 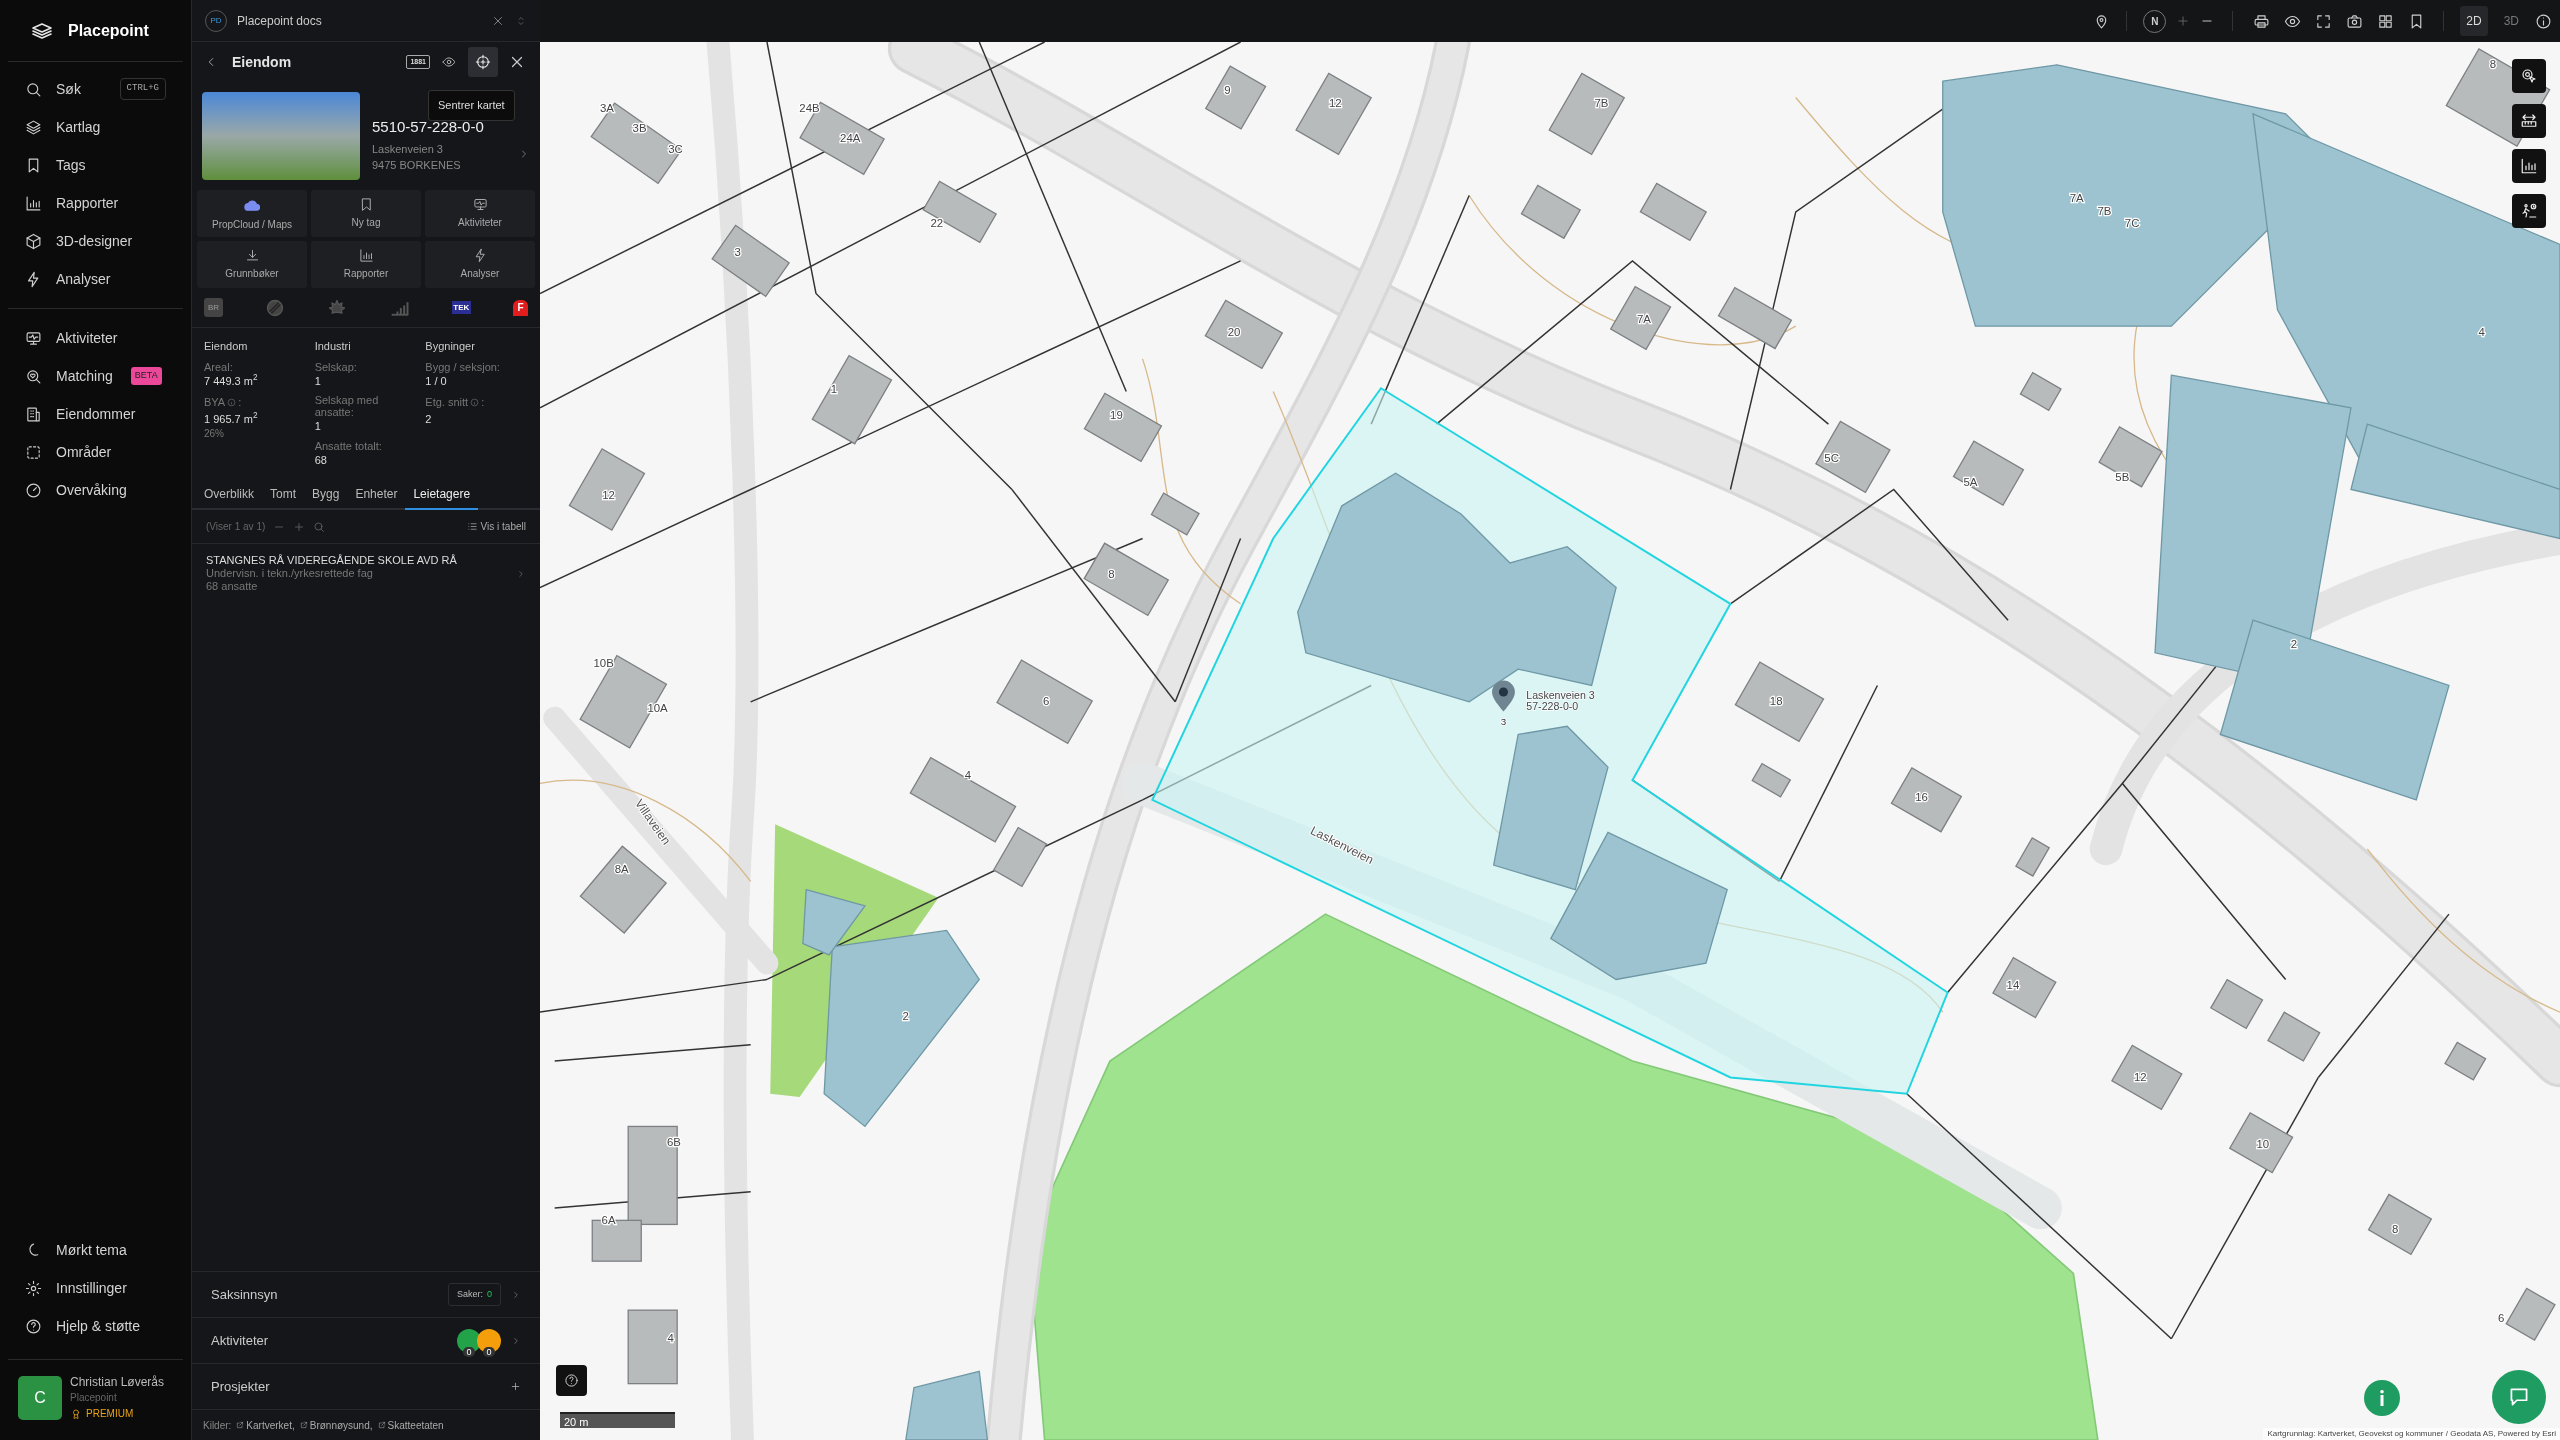 What do you see at coordinates (480, 264) in the screenshot?
I see `action-button: Analyser` at bounding box center [480, 264].